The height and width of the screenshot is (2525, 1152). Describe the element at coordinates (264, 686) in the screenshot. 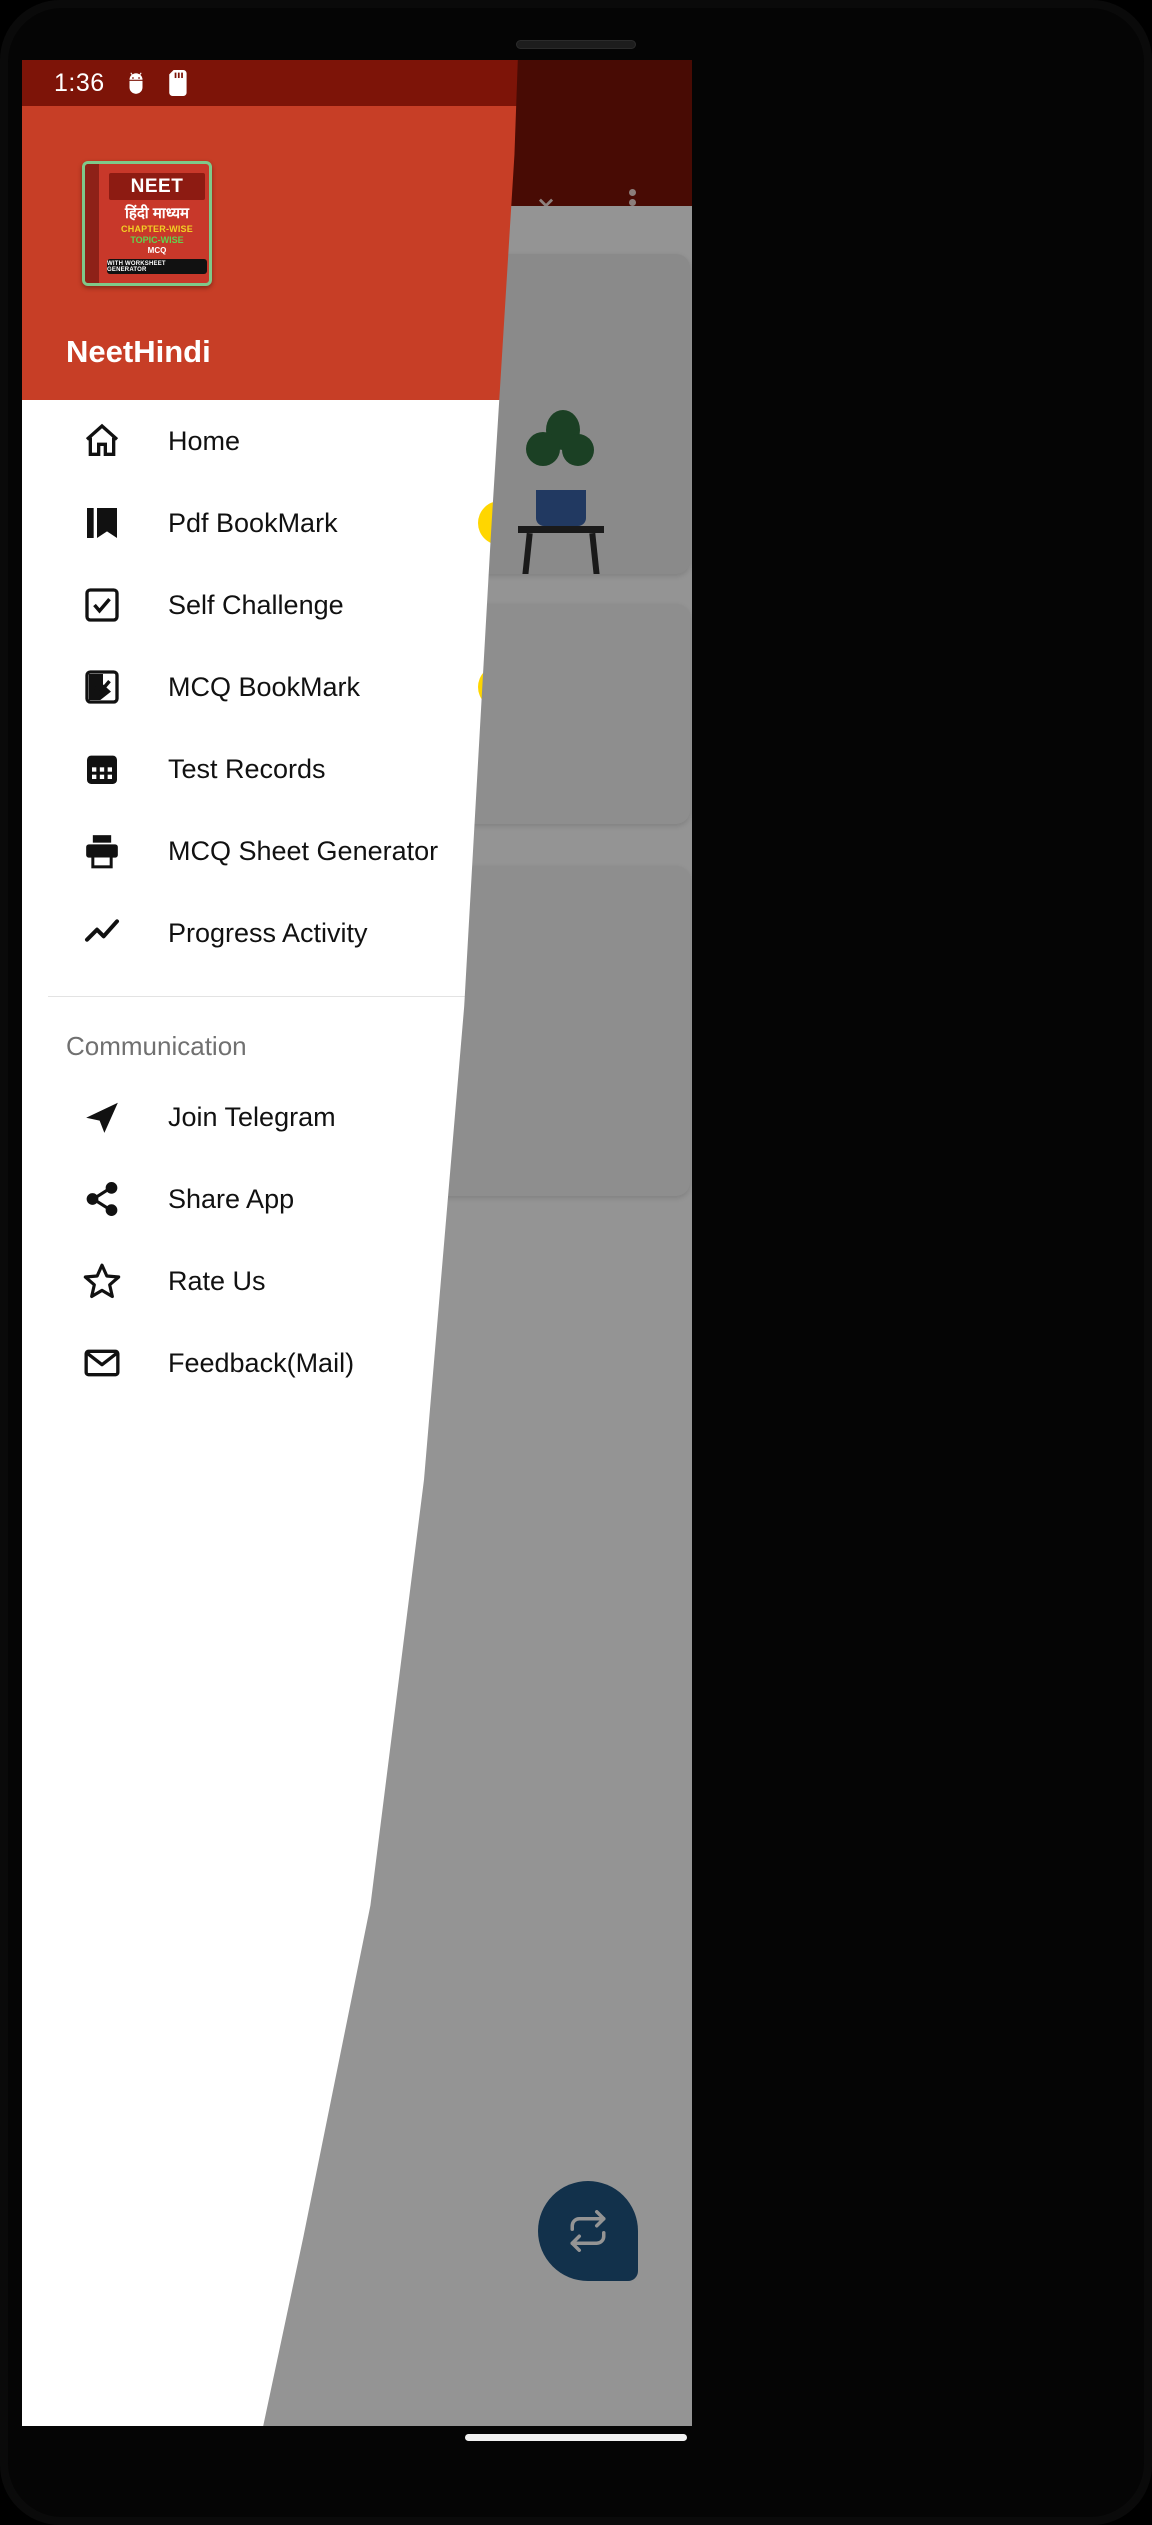

I see `menu-item-label: MCQ BookMark` at that location.